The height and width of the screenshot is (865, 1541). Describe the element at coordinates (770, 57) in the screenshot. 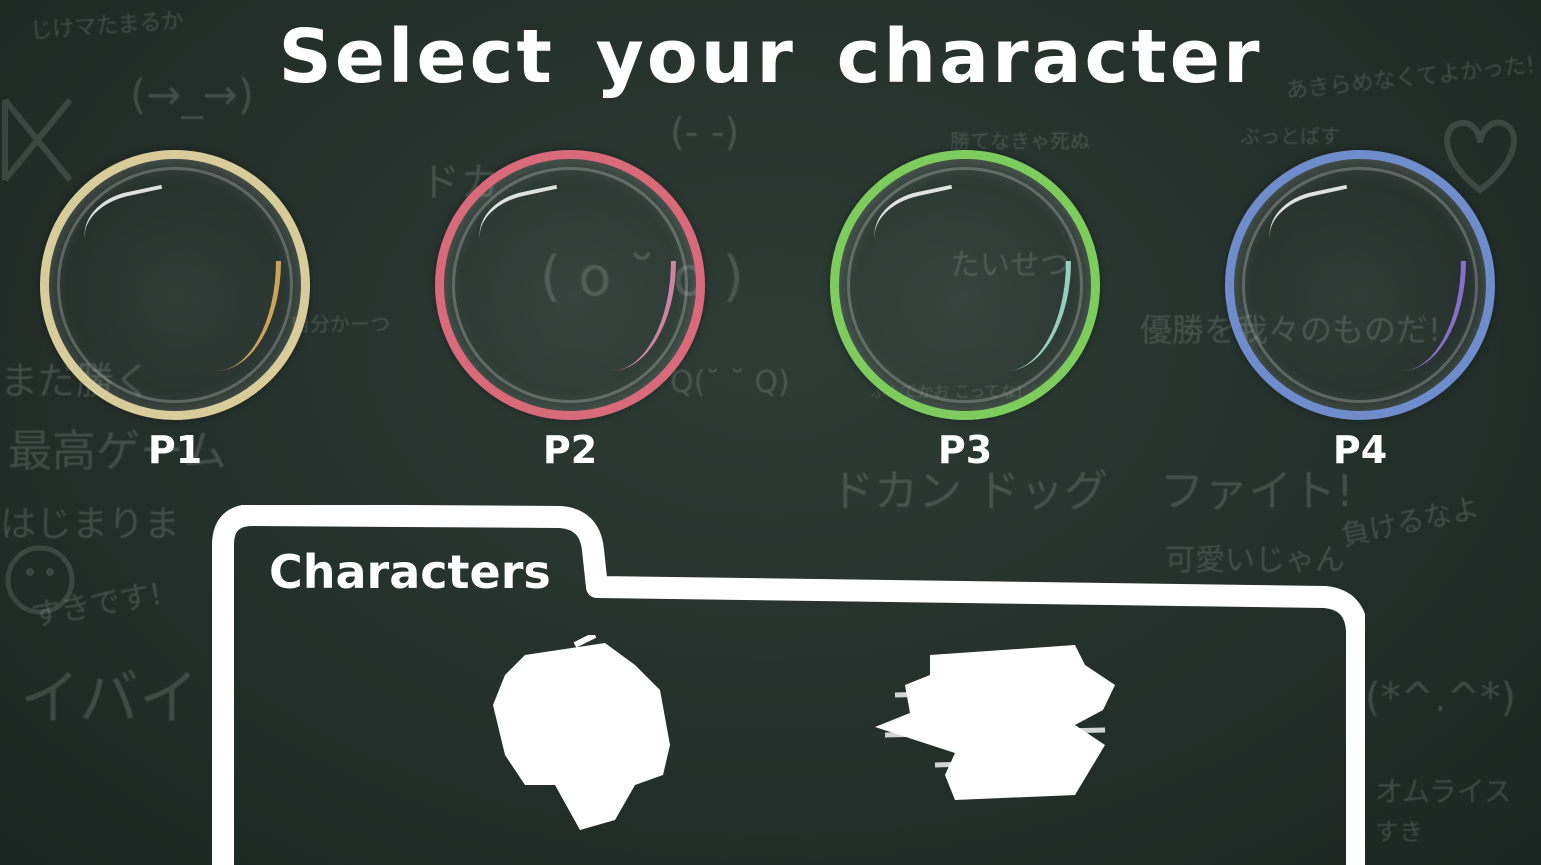

I see `page-title: Select your character` at that location.